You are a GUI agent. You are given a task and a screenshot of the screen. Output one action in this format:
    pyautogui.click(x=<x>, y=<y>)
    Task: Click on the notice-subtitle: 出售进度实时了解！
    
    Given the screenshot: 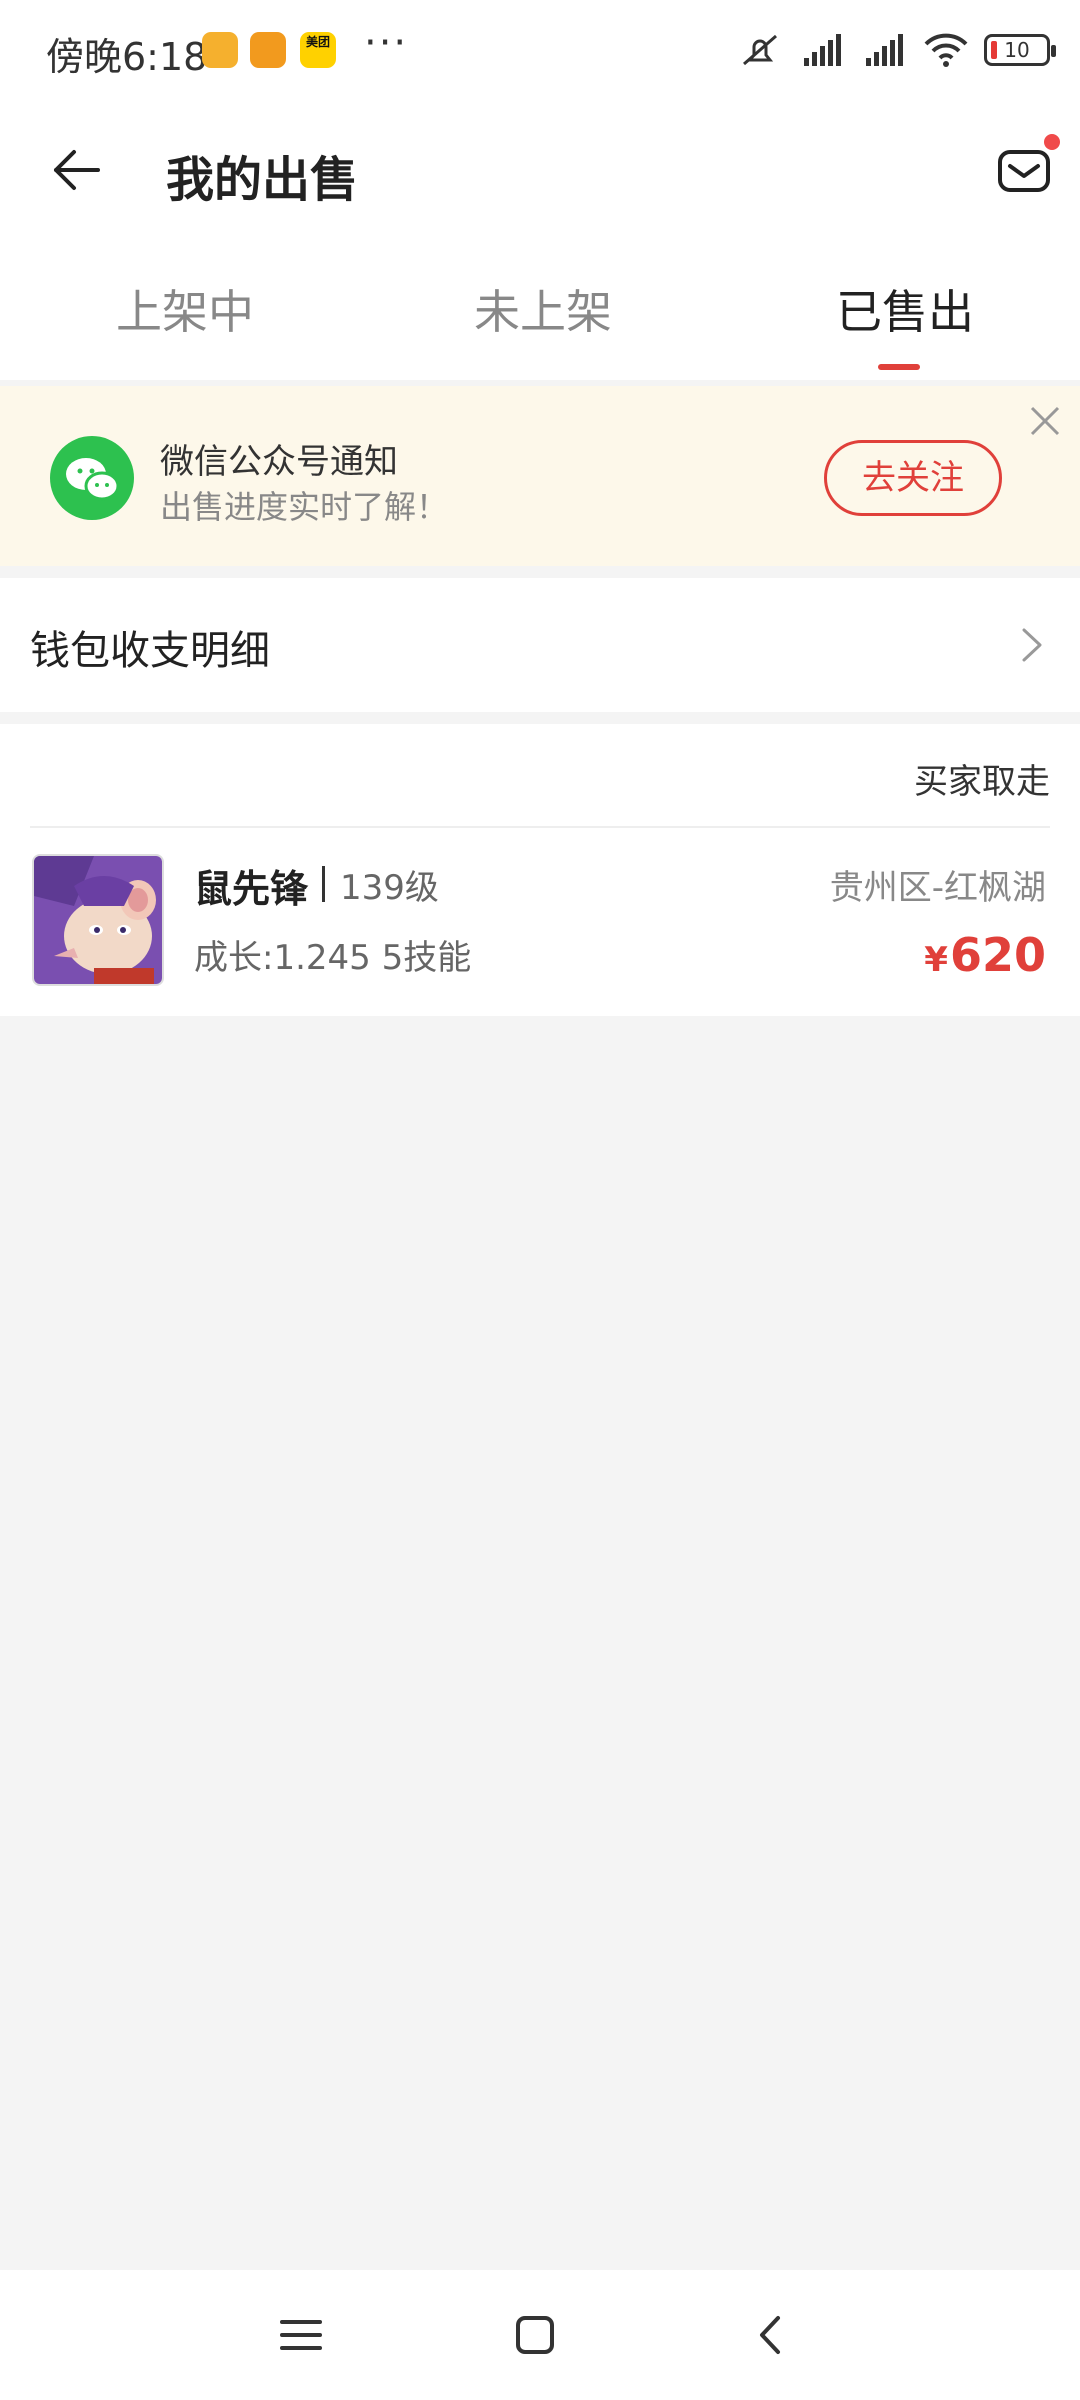 What is the action you would take?
    pyautogui.click(x=304, y=507)
    